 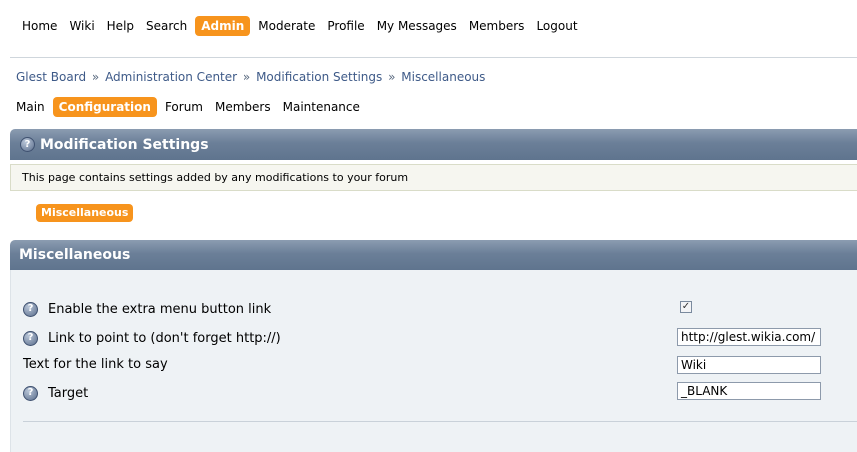 What do you see at coordinates (686, 307) in the screenshot?
I see `enable-menu-link-checkbox: ✓` at bounding box center [686, 307].